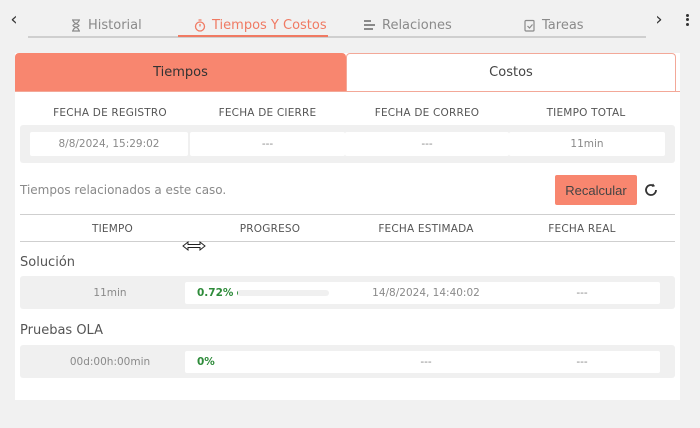  I want to click on header-tiempo-total: TIEMPO TOTAL, so click(586, 113).